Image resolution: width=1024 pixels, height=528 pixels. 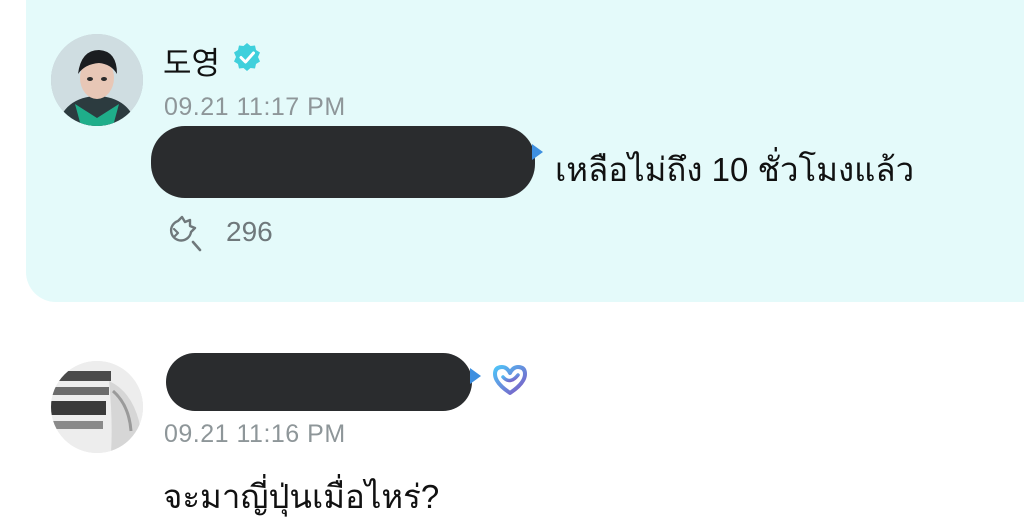 What do you see at coordinates (301, 496) in the screenshot?
I see `fan-comment-text: จะมาญี่ปุ่นเมื่อไหร่?` at bounding box center [301, 496].